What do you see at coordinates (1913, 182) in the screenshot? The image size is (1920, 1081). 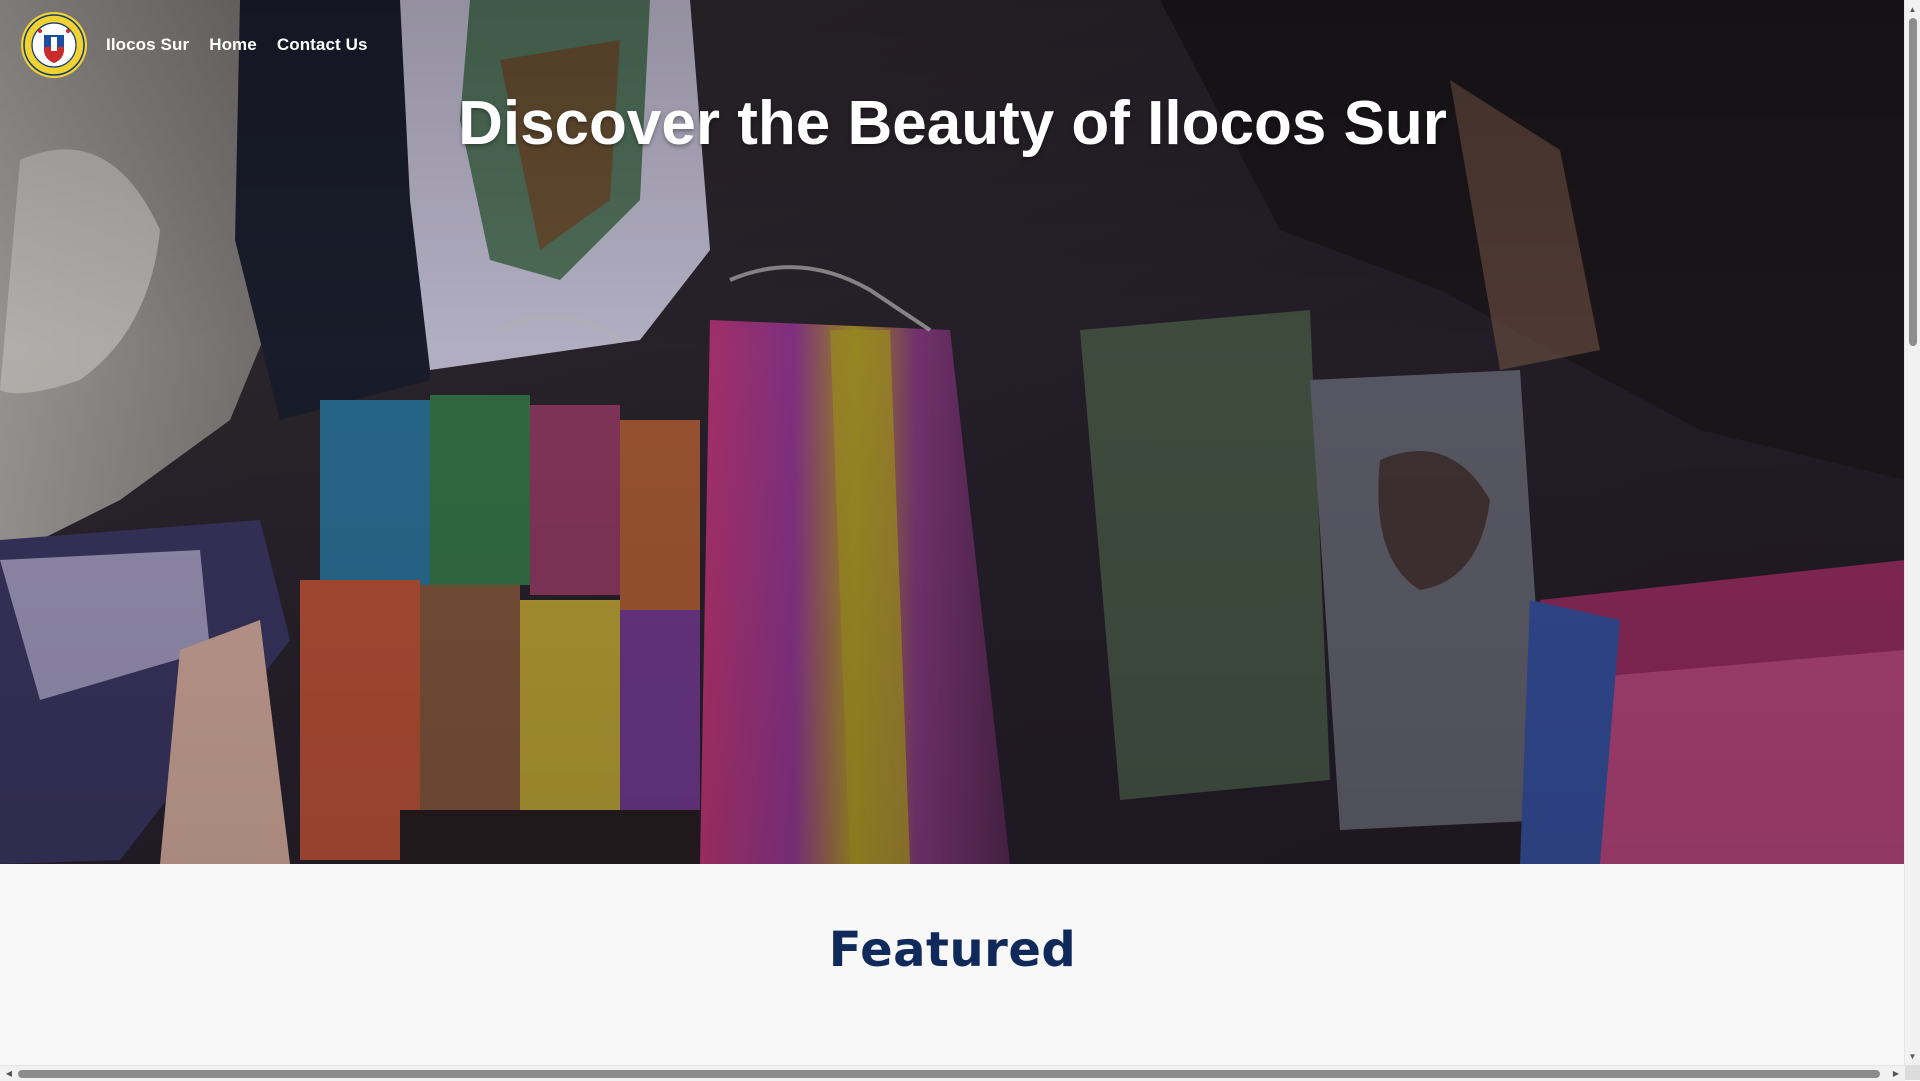 I see `vertical-scrollbar-thumb` at bounding box center [1913, 182].